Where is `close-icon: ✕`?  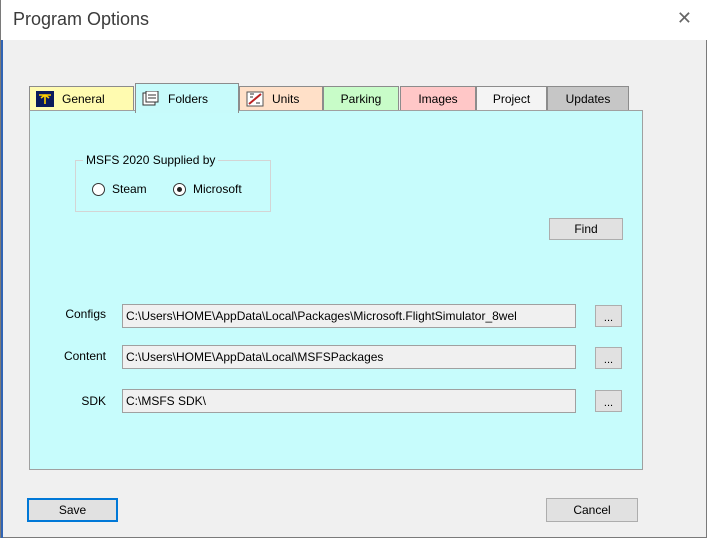 close-icon: ✕ is located at coordinates (684, 18).